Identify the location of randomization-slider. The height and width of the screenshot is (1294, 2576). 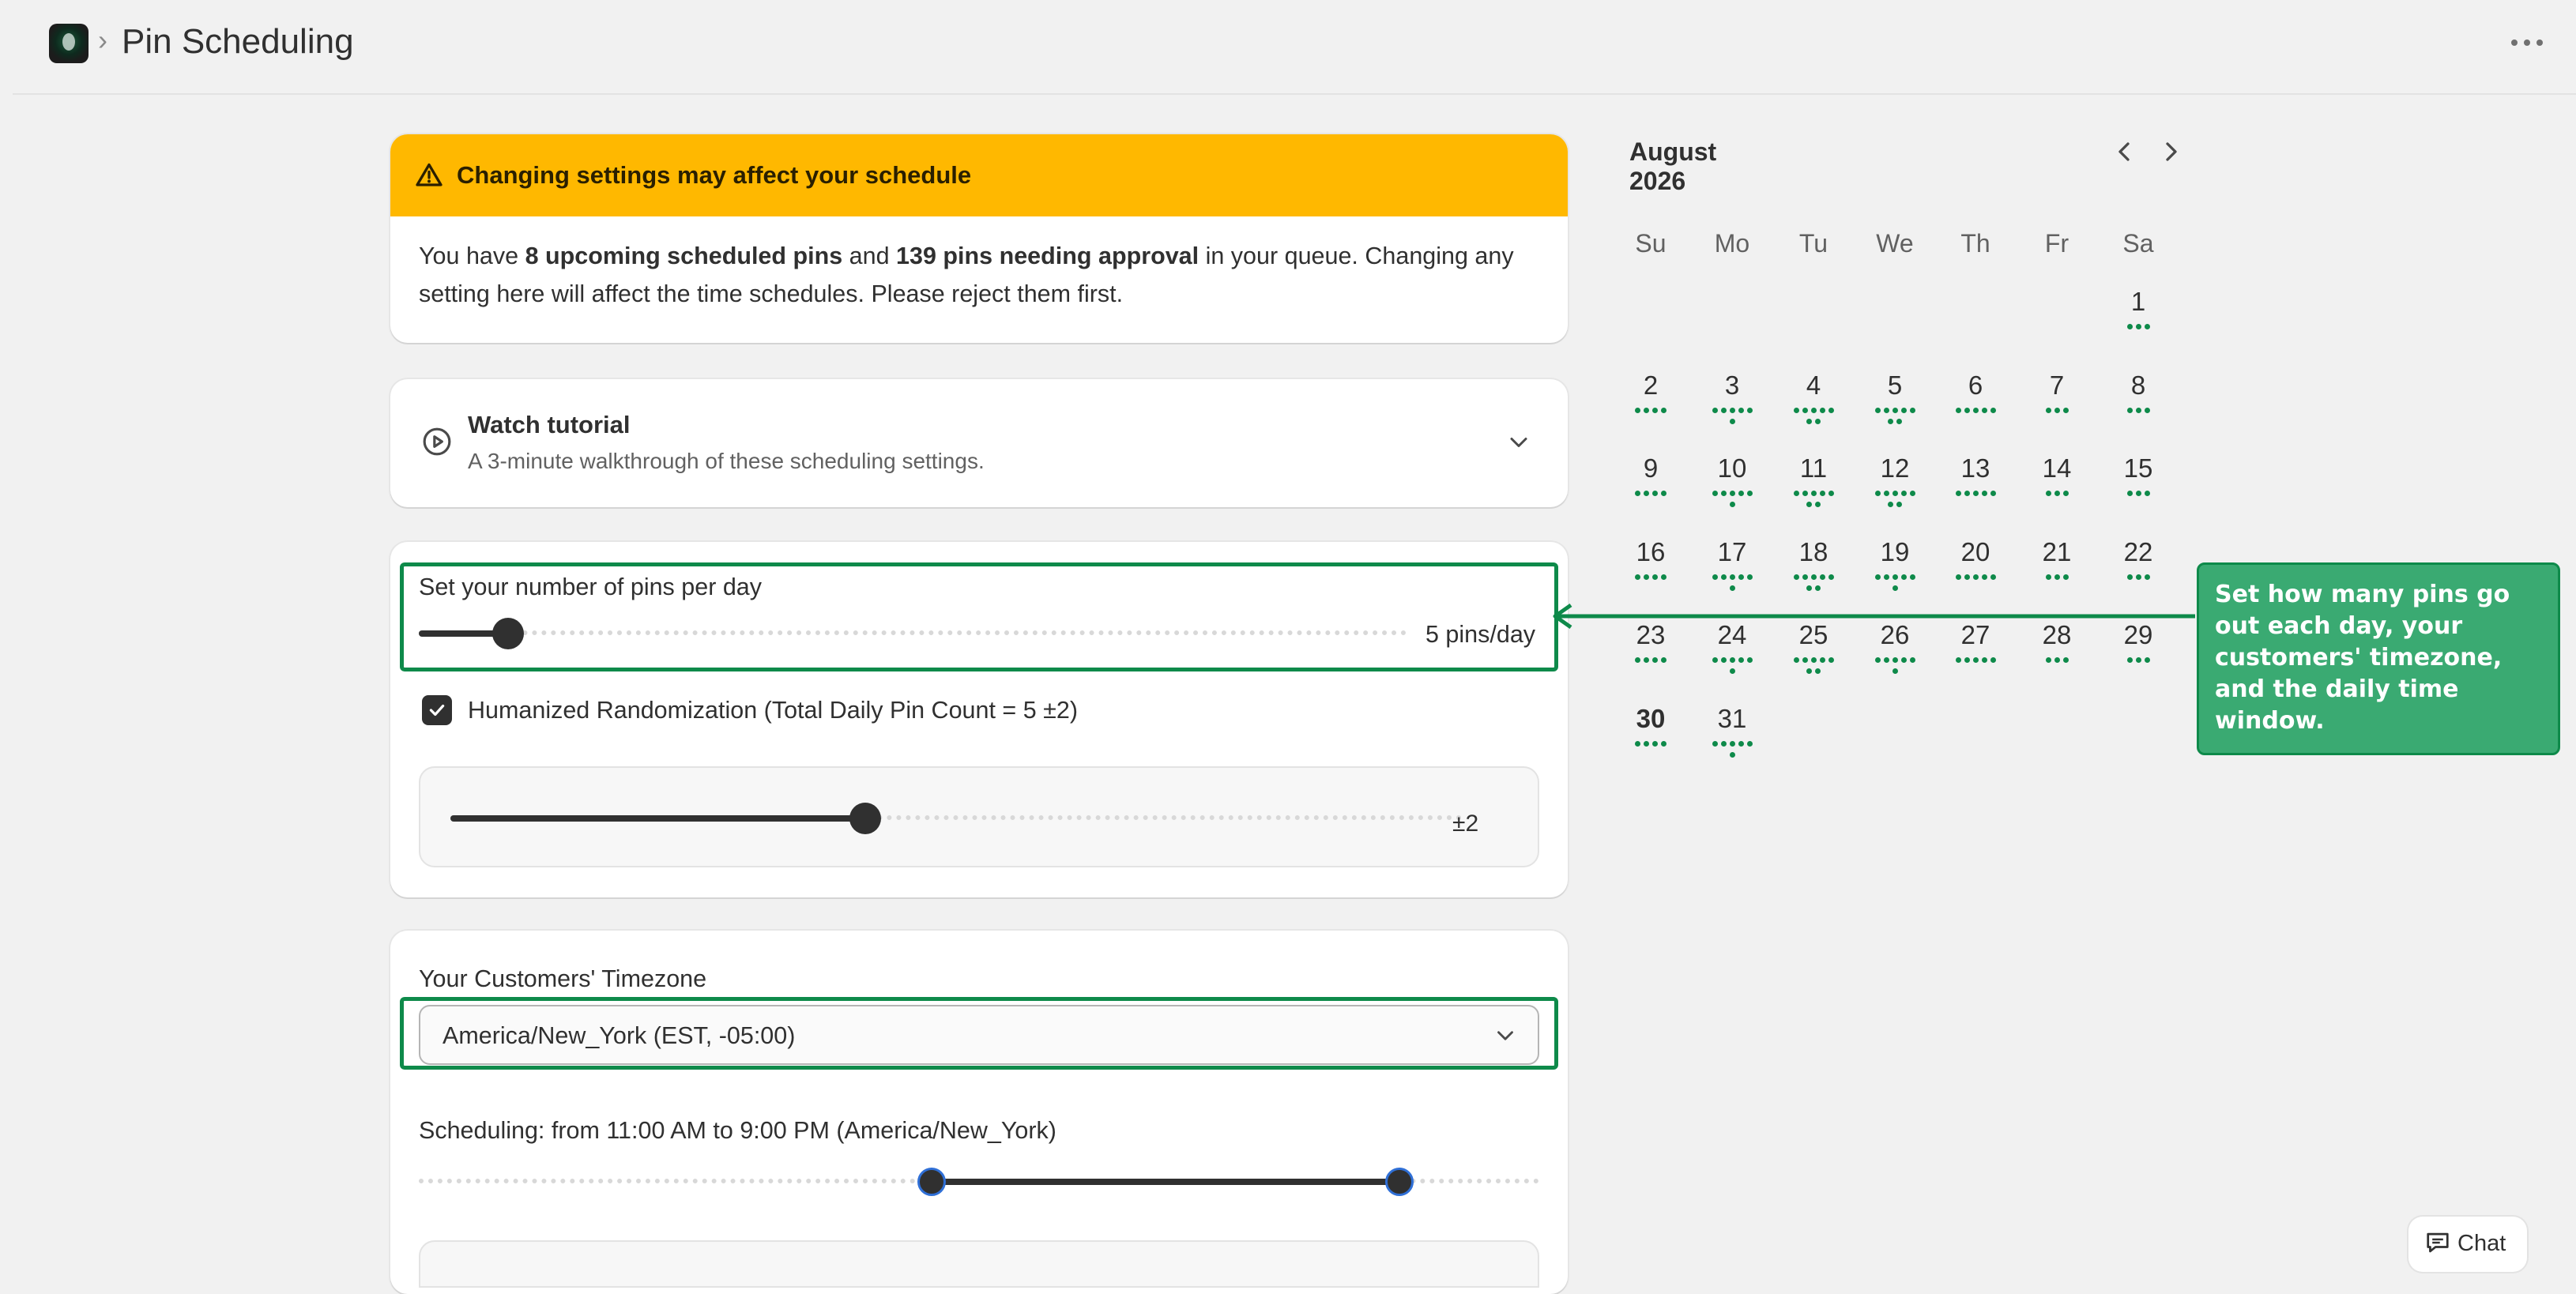
(956, 818).